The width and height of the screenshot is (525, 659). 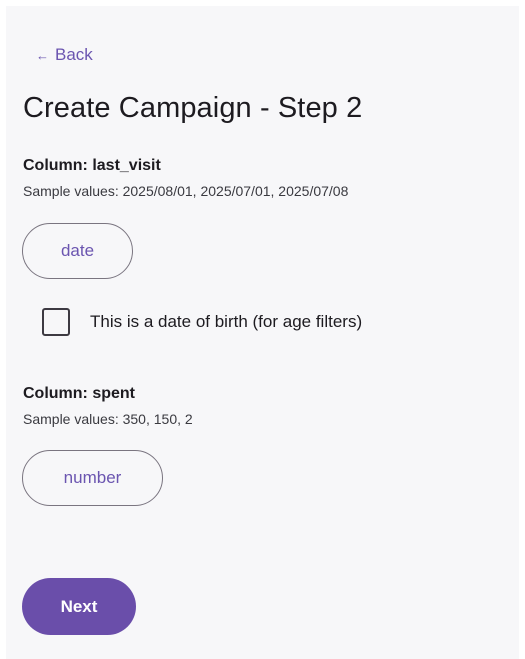 What do you see at coordinates (77, 251) in the screenshot?
I see `type-button-date: date` at bounding box center [77, 251].